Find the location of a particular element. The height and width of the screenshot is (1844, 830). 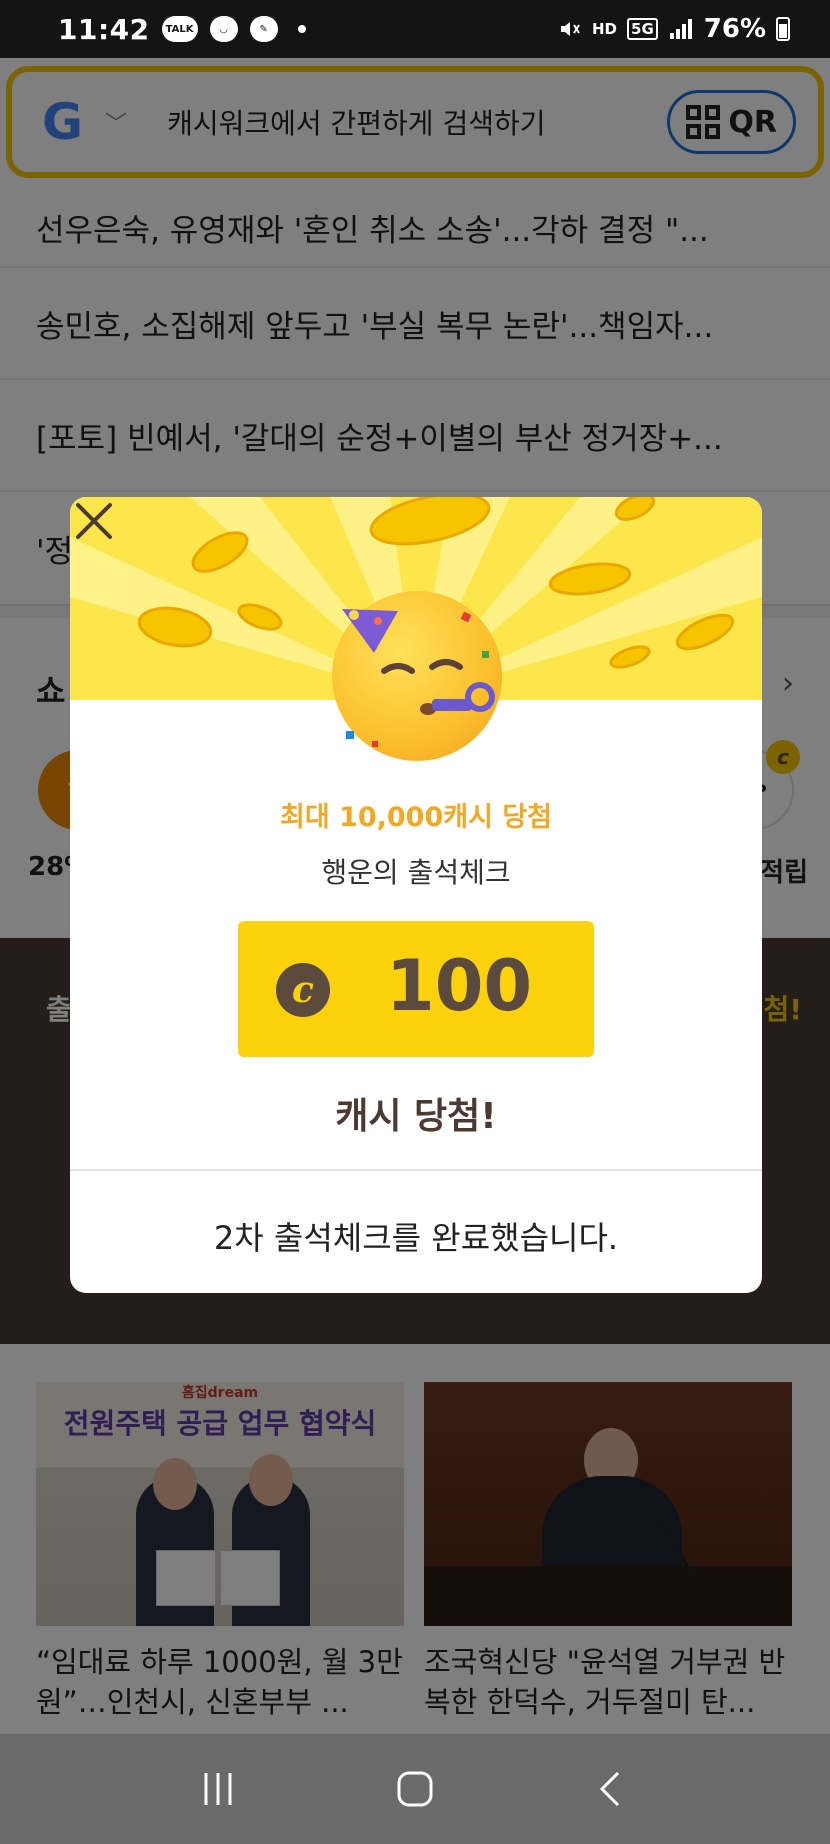

navigation-bar is located at coordinates (415, 1789).